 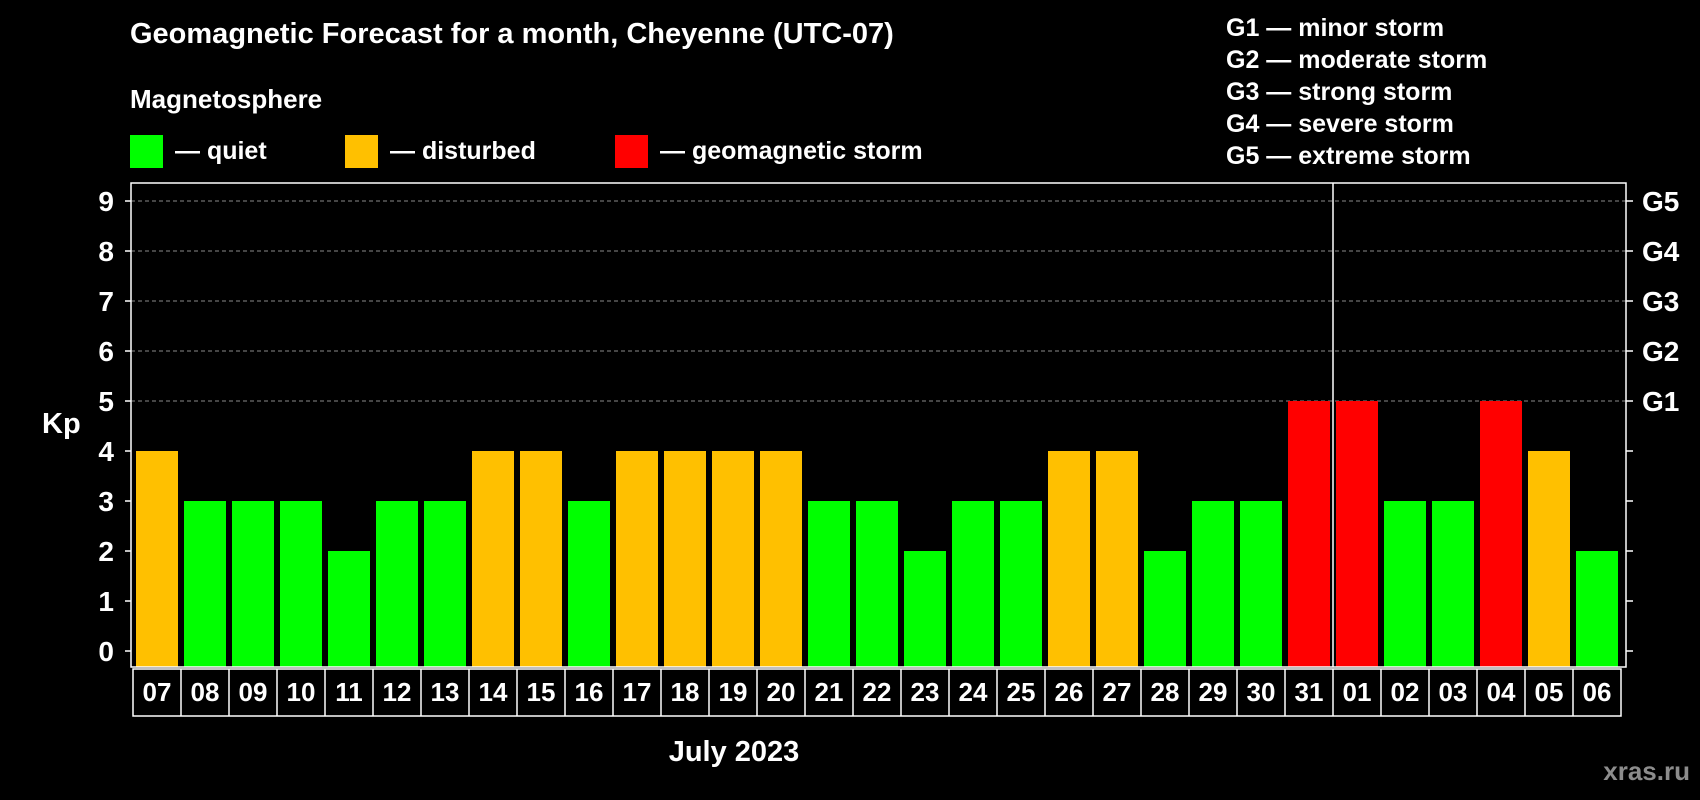 What do you see at coordinates (106, 601) in the screenshot?
I see `y-tick-label-1: 1` at bounding box center [106, 601].